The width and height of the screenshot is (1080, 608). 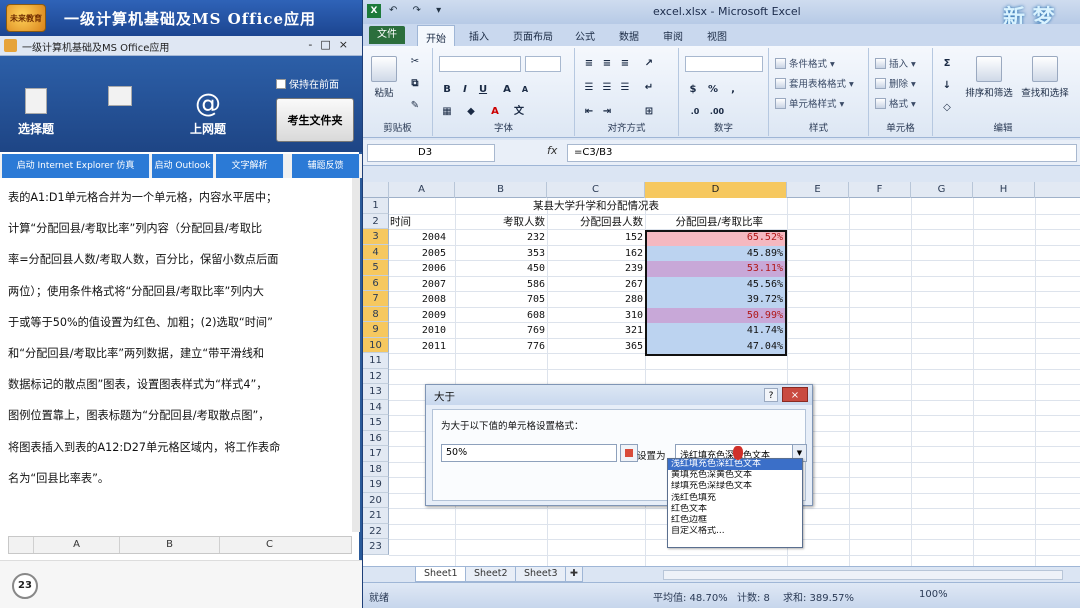 I want to click on window-controls: -□×, so click(x=332, y=44).